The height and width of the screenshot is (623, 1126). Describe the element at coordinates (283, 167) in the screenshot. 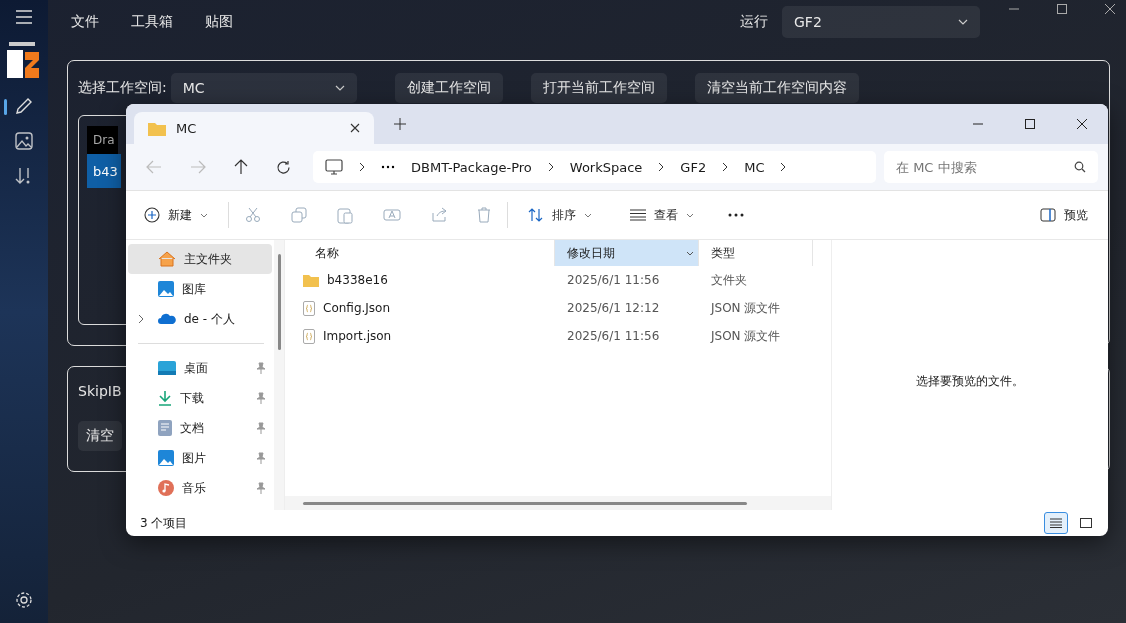

I see `refresh-icon` at that location.